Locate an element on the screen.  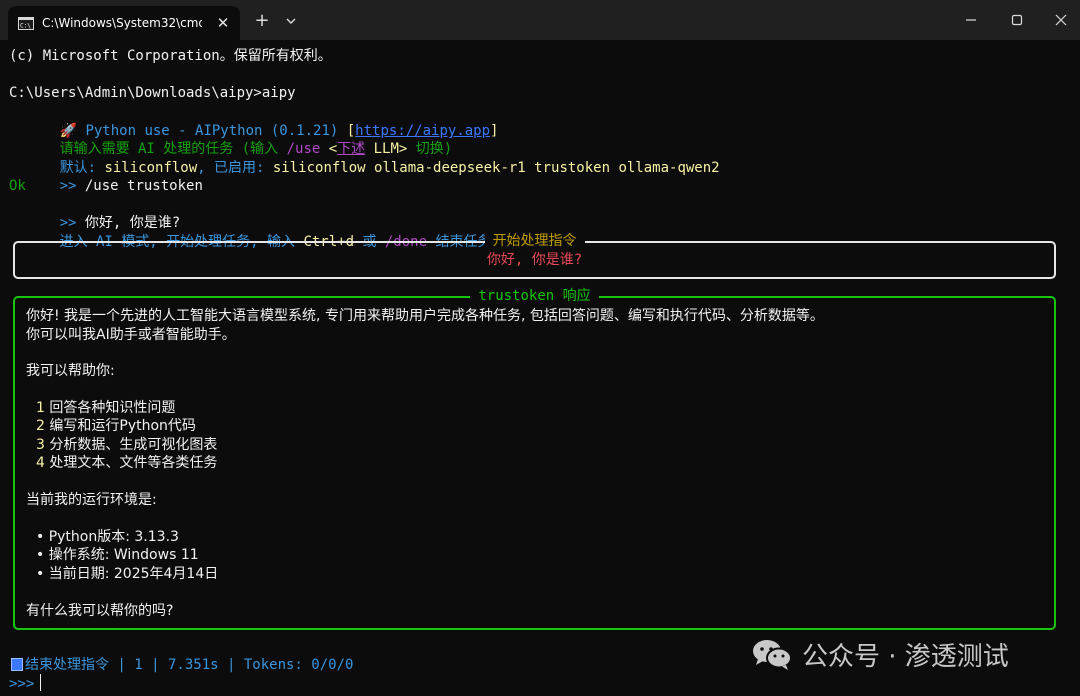
enter-ai-line: 进入 AI 模式, 开始处理任务, 输入 Ctrl+d 或 /done 结束任务 is located at coordinates (275, 242).